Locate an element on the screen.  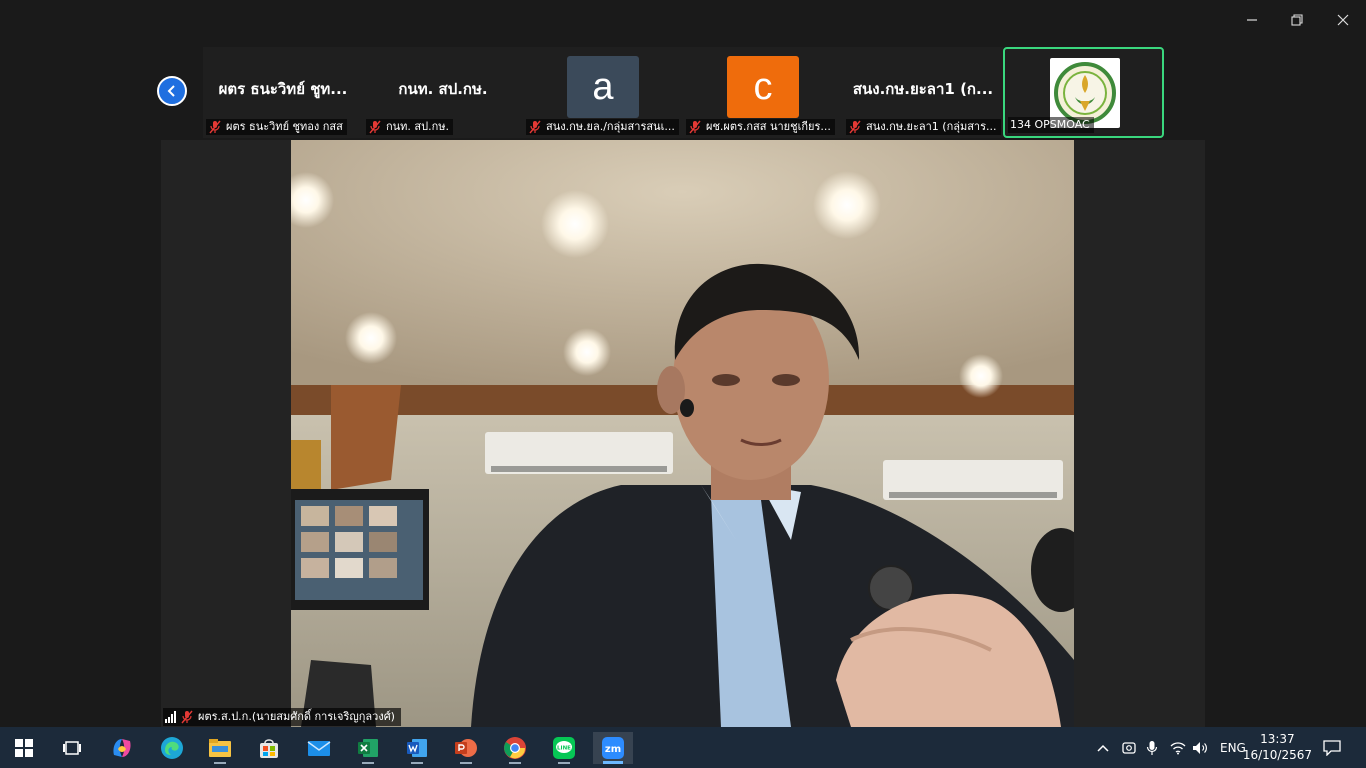
minimize-button is located at coordinates (1252, 20).